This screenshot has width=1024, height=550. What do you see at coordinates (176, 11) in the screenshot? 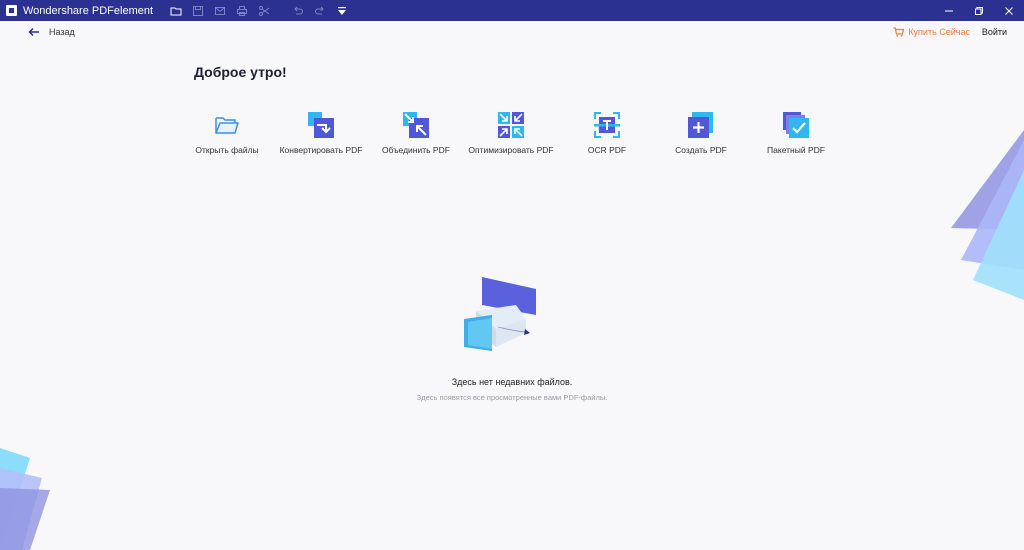
I see `folder-icon` at bounding box center [176, 11].